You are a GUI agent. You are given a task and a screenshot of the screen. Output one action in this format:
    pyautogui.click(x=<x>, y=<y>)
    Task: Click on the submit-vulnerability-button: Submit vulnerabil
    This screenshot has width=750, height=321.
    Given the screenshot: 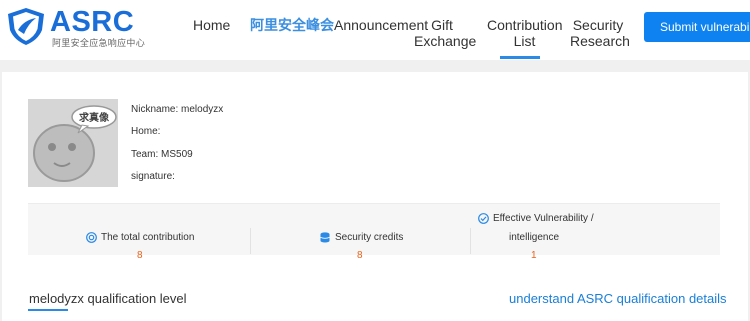 What is the action you would take?
    pyautogui.click(x=697, y=27)
    